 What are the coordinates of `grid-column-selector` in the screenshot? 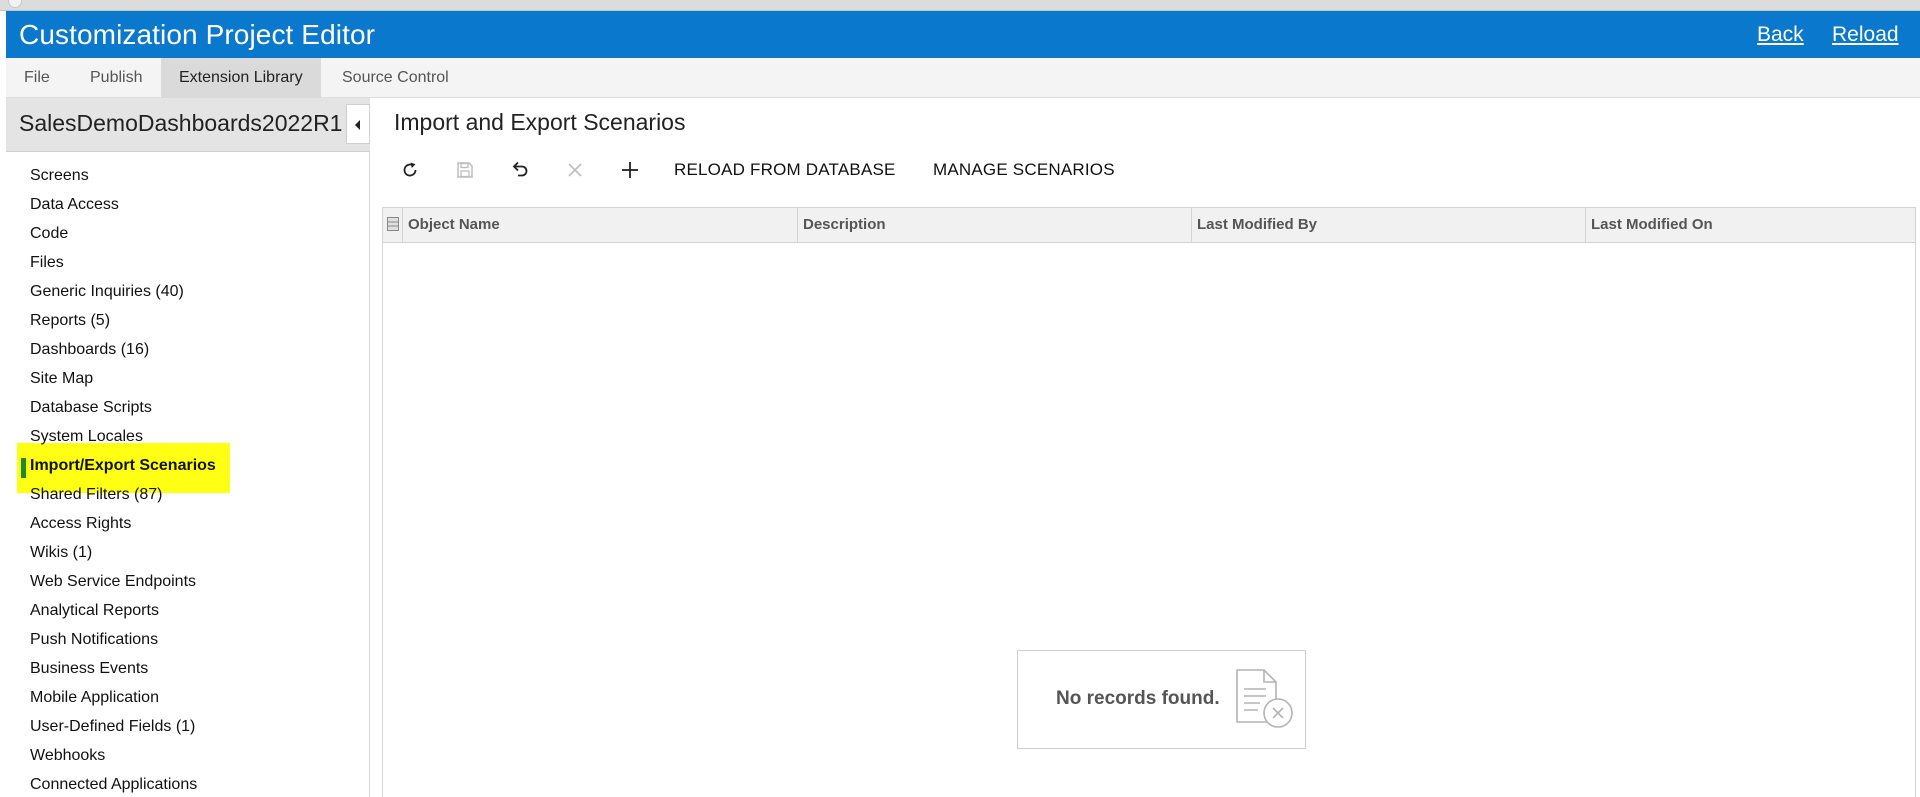 It's located at (393, 225).